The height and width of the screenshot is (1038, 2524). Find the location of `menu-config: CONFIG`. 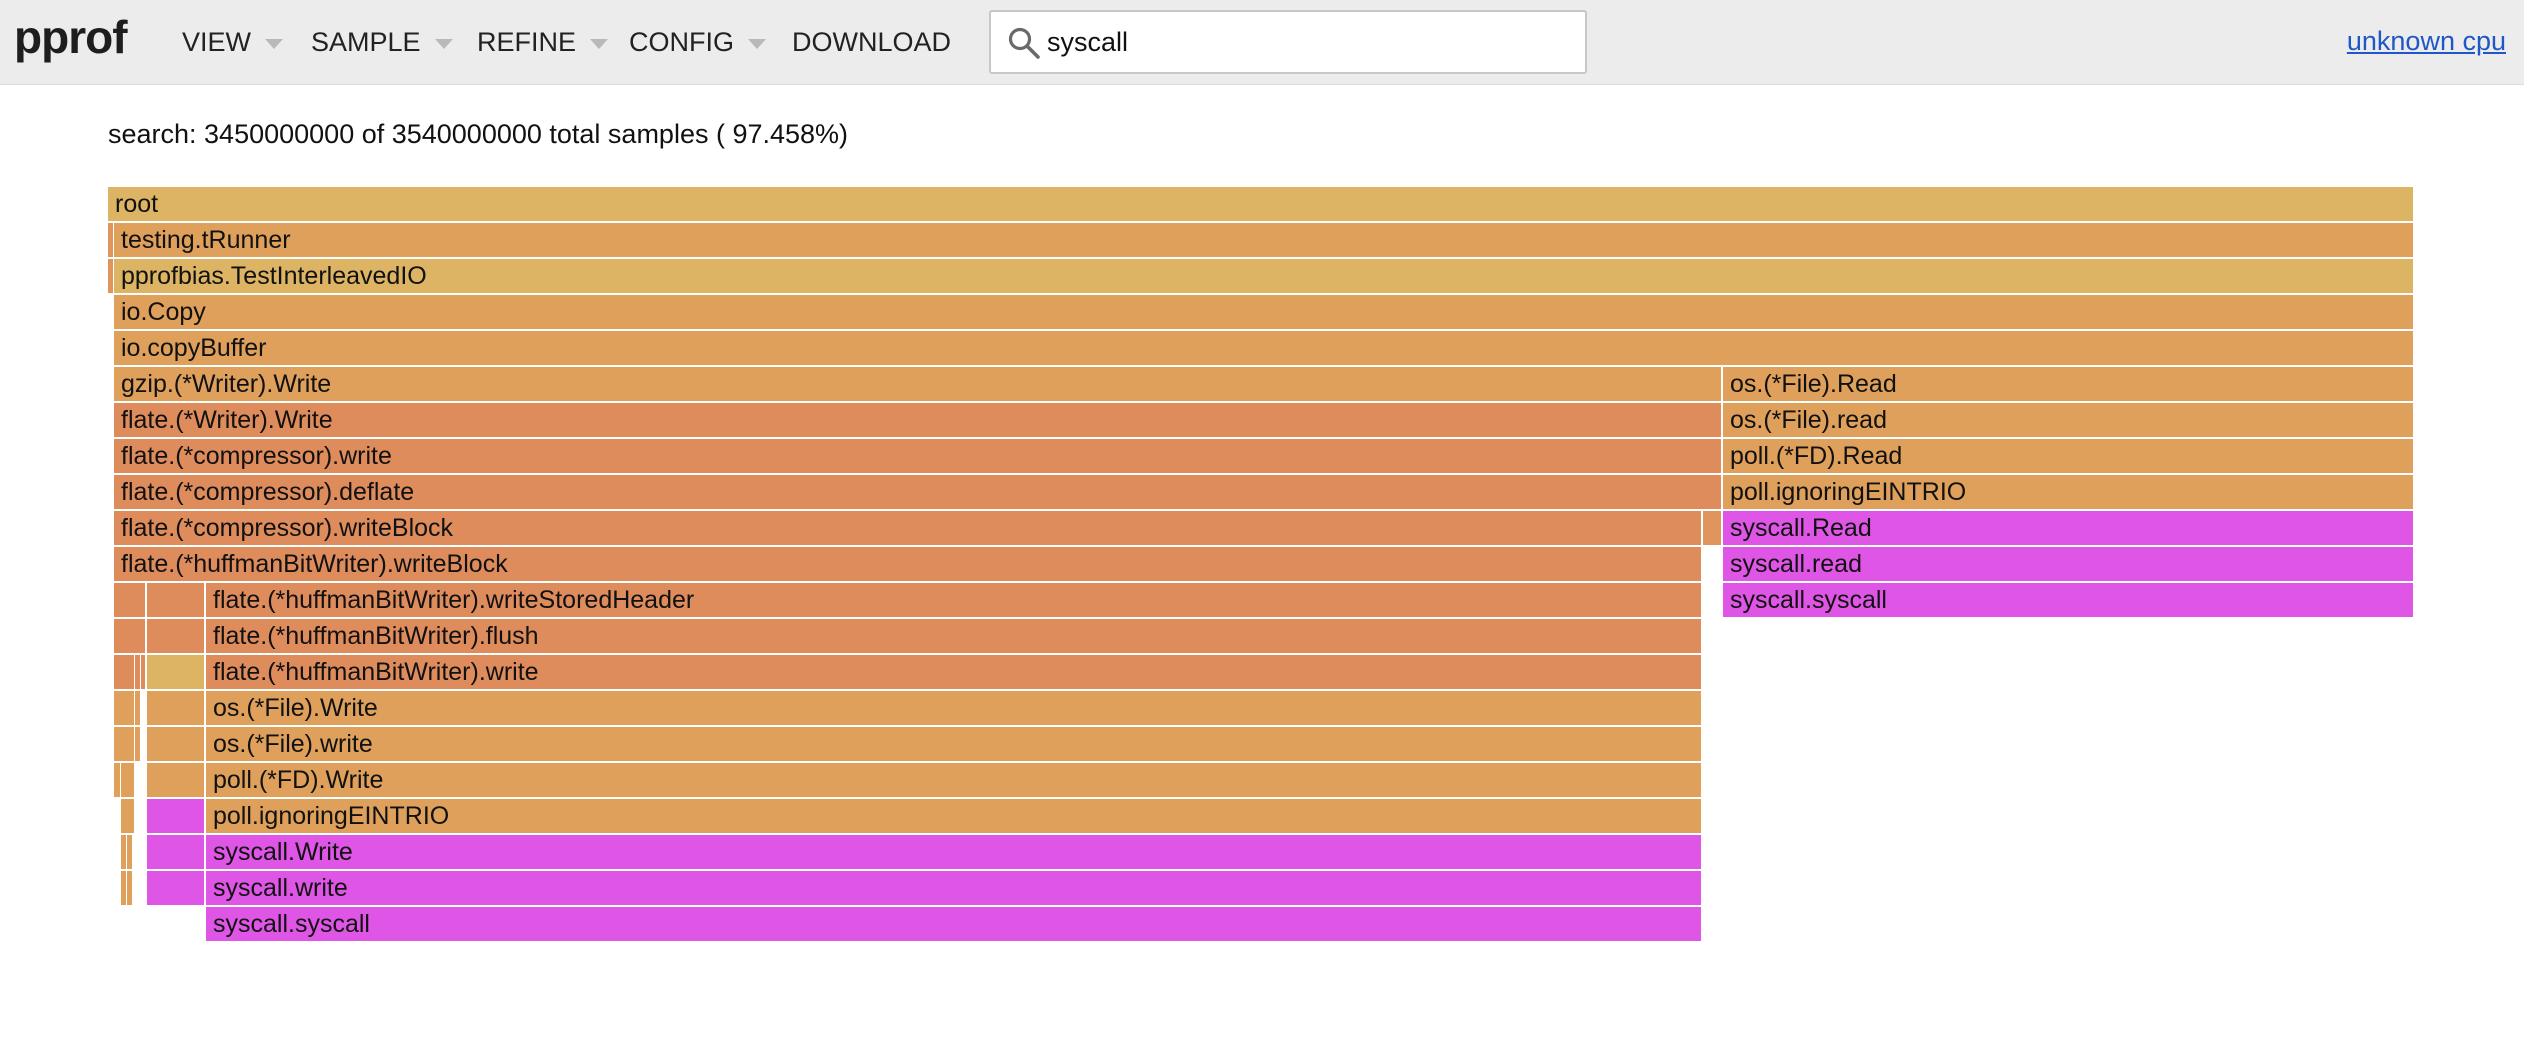

menu-config: CONFIG is located at coordinates (697, 42).